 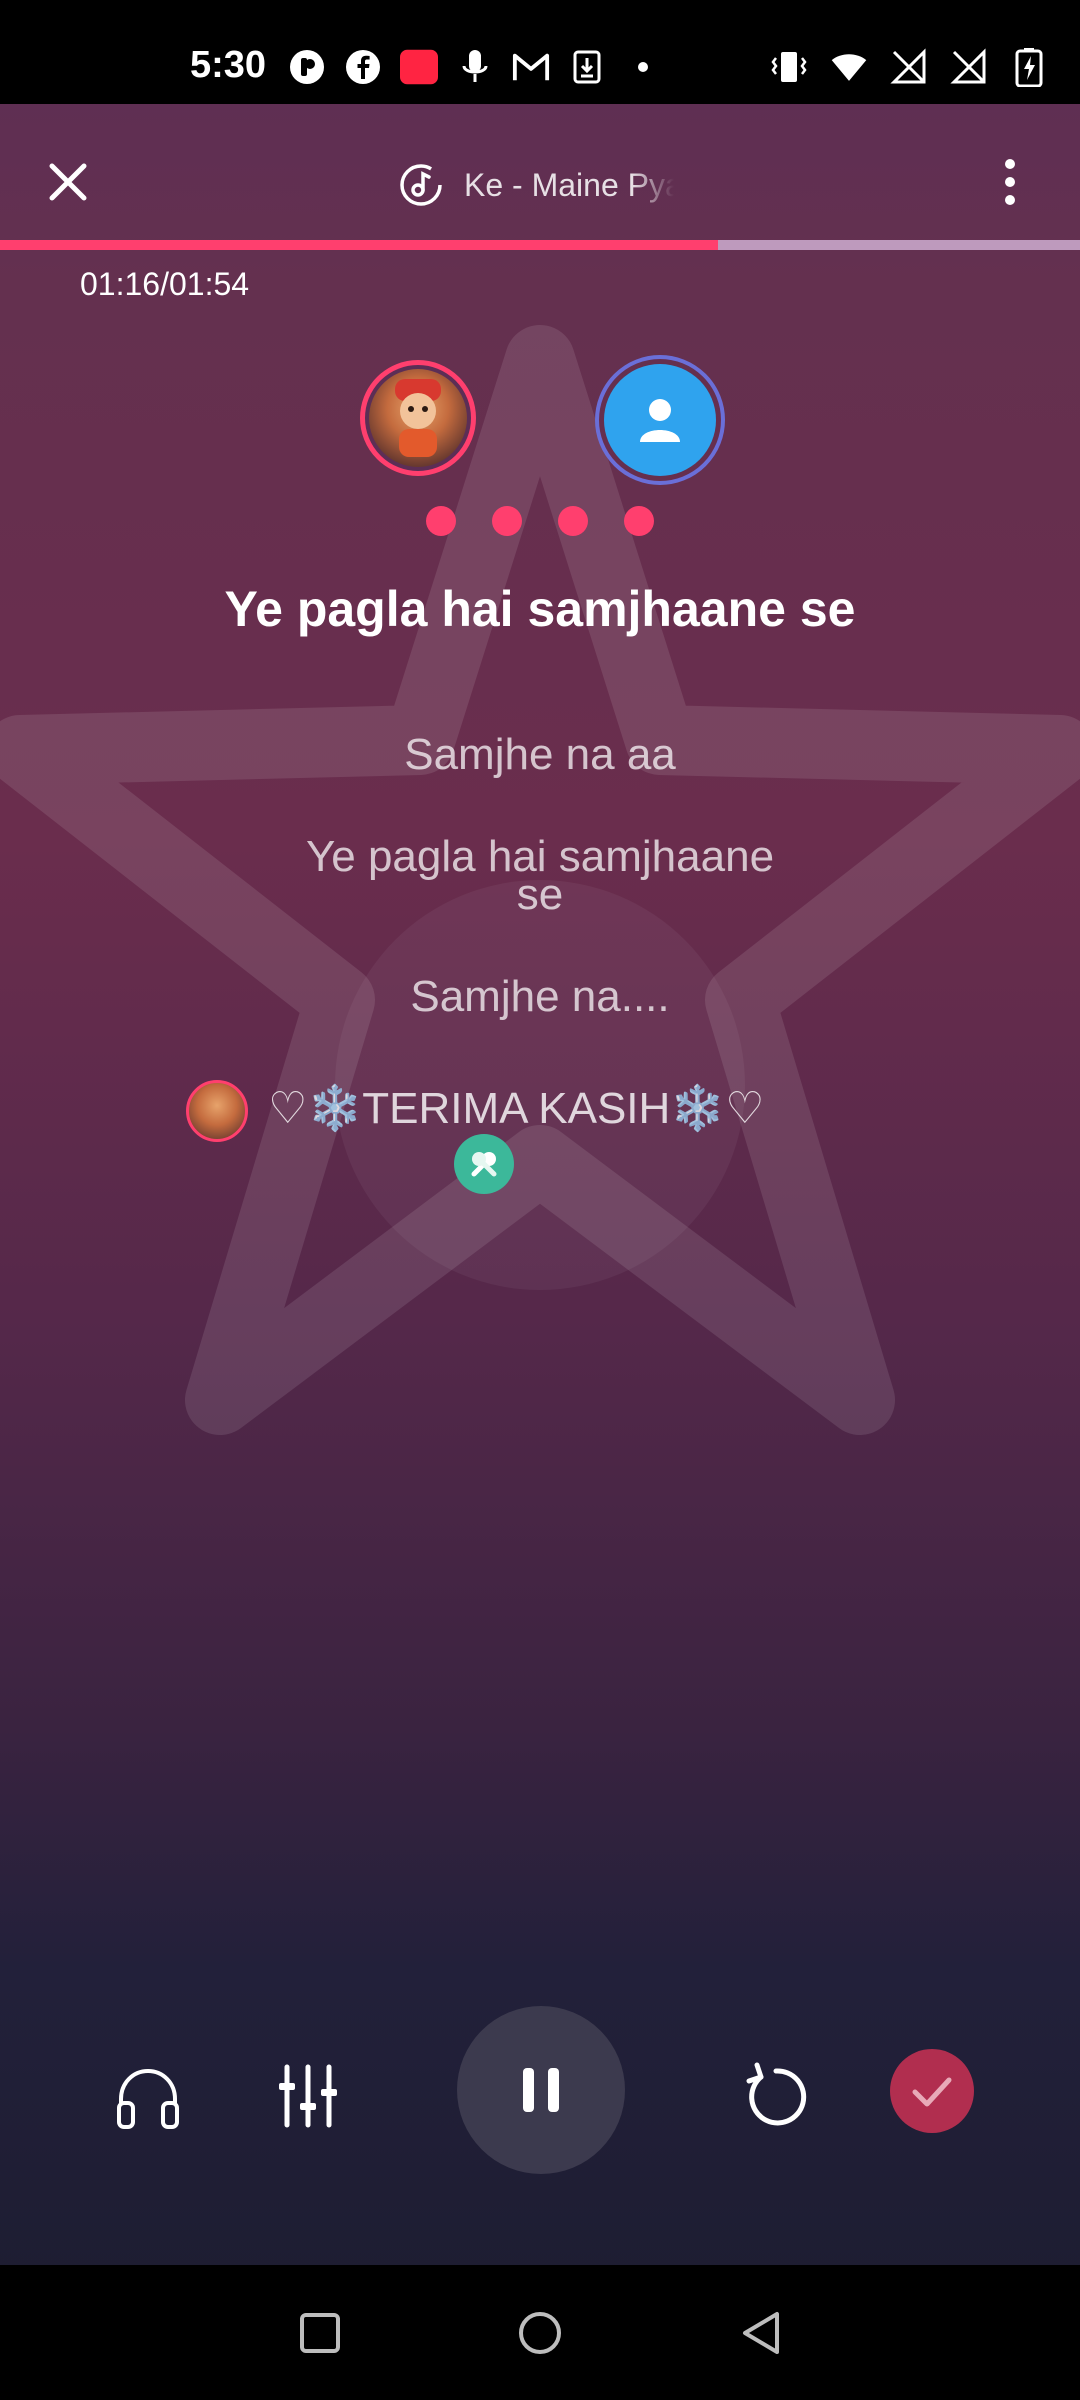 I want to click on current-lyric-line: Ye pagla hai samjhaane se, so click(x=540, y=609).